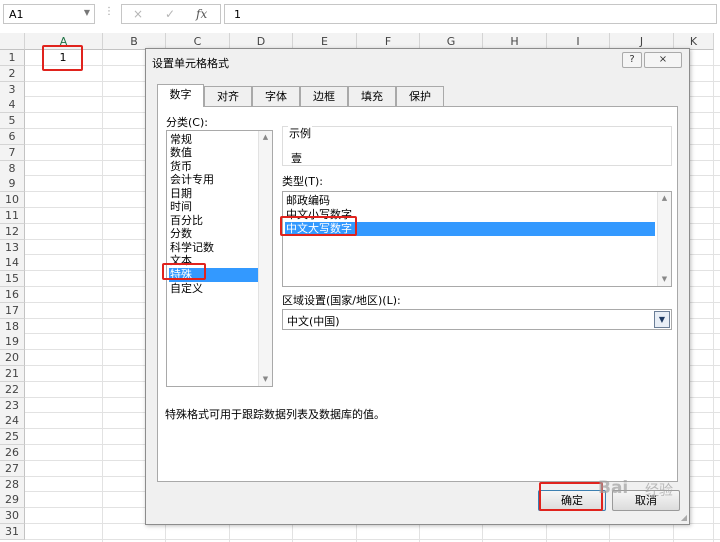 This screenshot has height=542, width=720. I want to click on formula-bar: A1 ▼ ⋮ × ✓ fx 1, so click(360, 14).